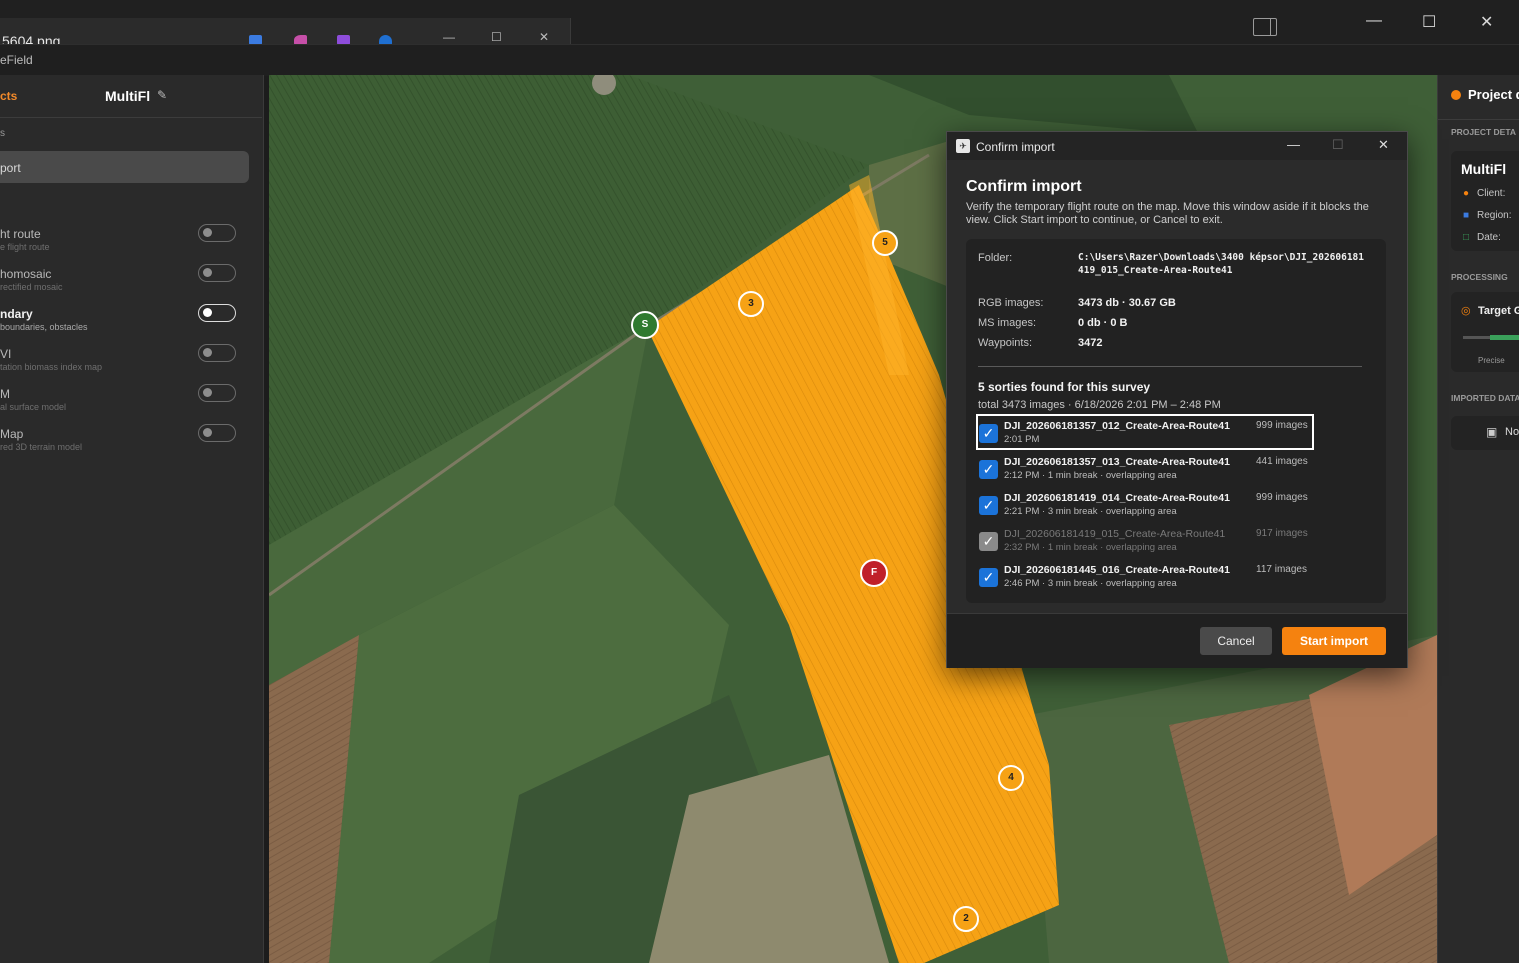 The image size is (1519, 963). I want to click on map-marker-sortie: 5, so click(885, 243).